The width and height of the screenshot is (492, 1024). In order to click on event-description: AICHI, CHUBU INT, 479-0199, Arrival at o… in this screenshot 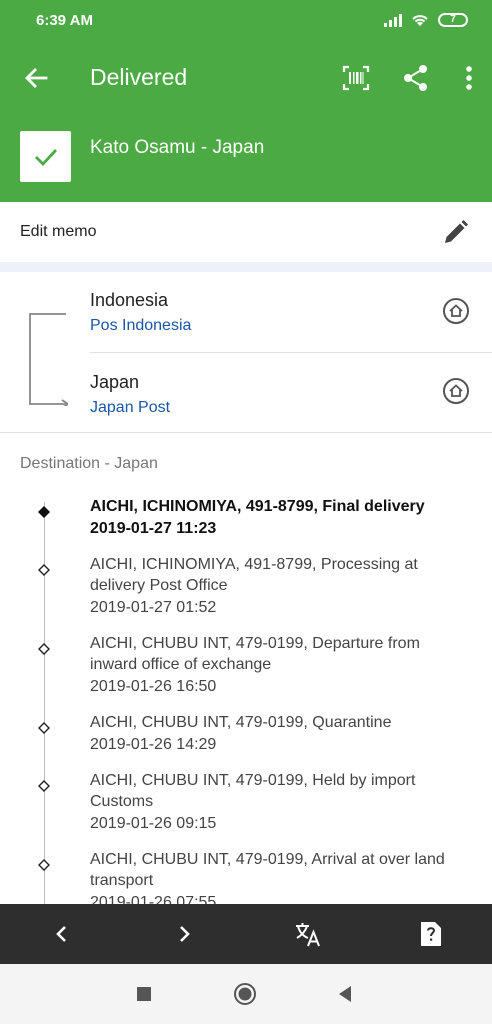, I will do `click(267, 870)`.